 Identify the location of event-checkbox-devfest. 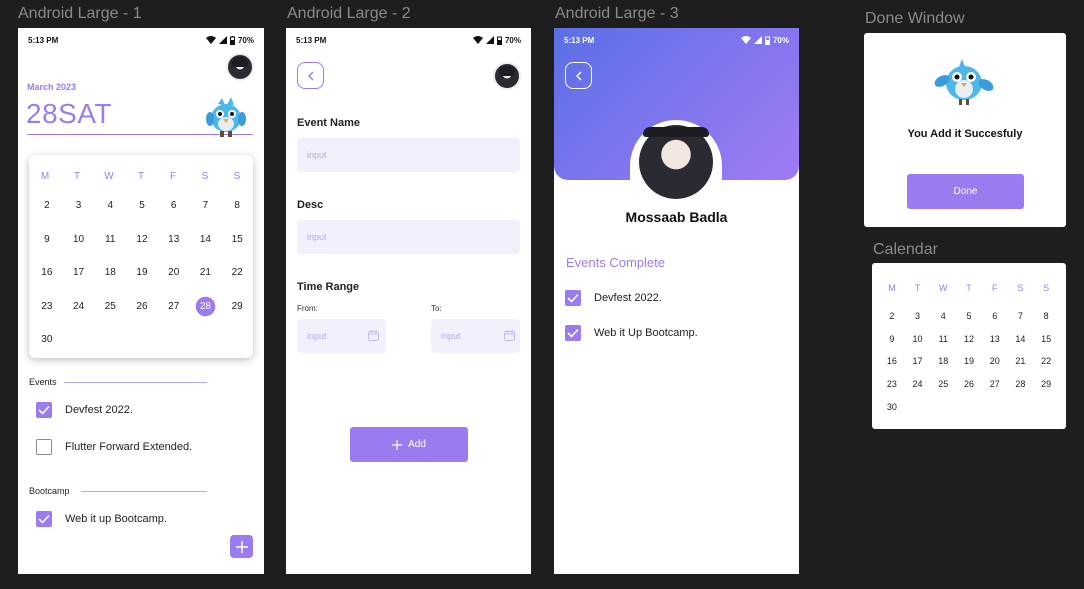
(44, 410).